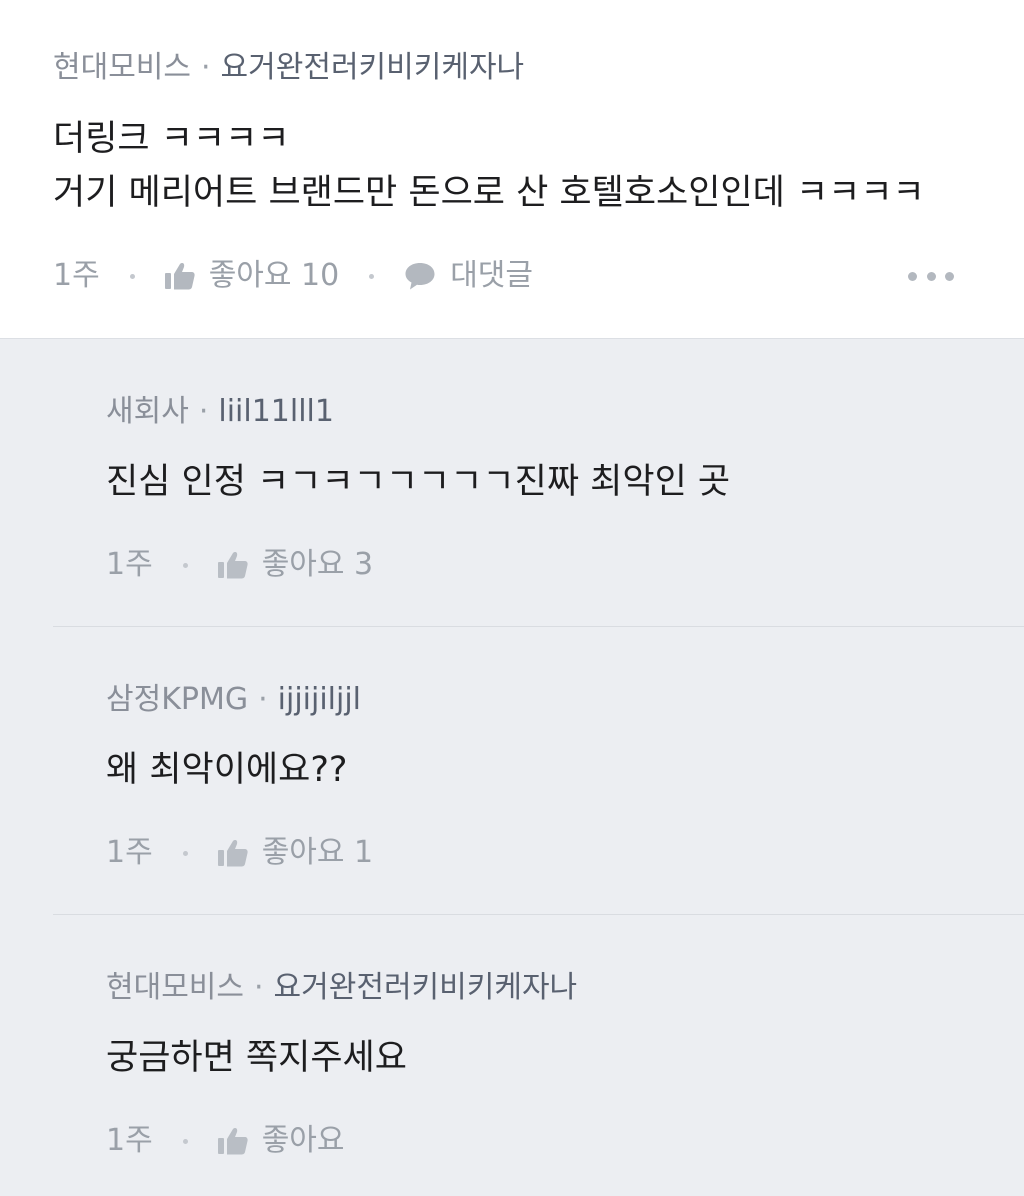  Describe the element at coordinates (492, 275) in the screenshot. I see `reply-label: 대댓글` at that location.